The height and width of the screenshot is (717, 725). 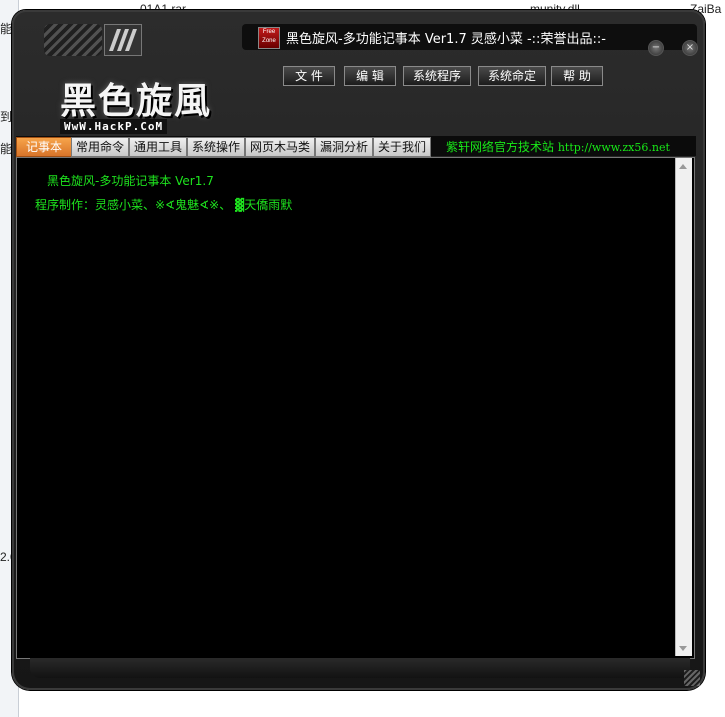 I want to click on vertical-scrollbar, so click(x=683, y=407).